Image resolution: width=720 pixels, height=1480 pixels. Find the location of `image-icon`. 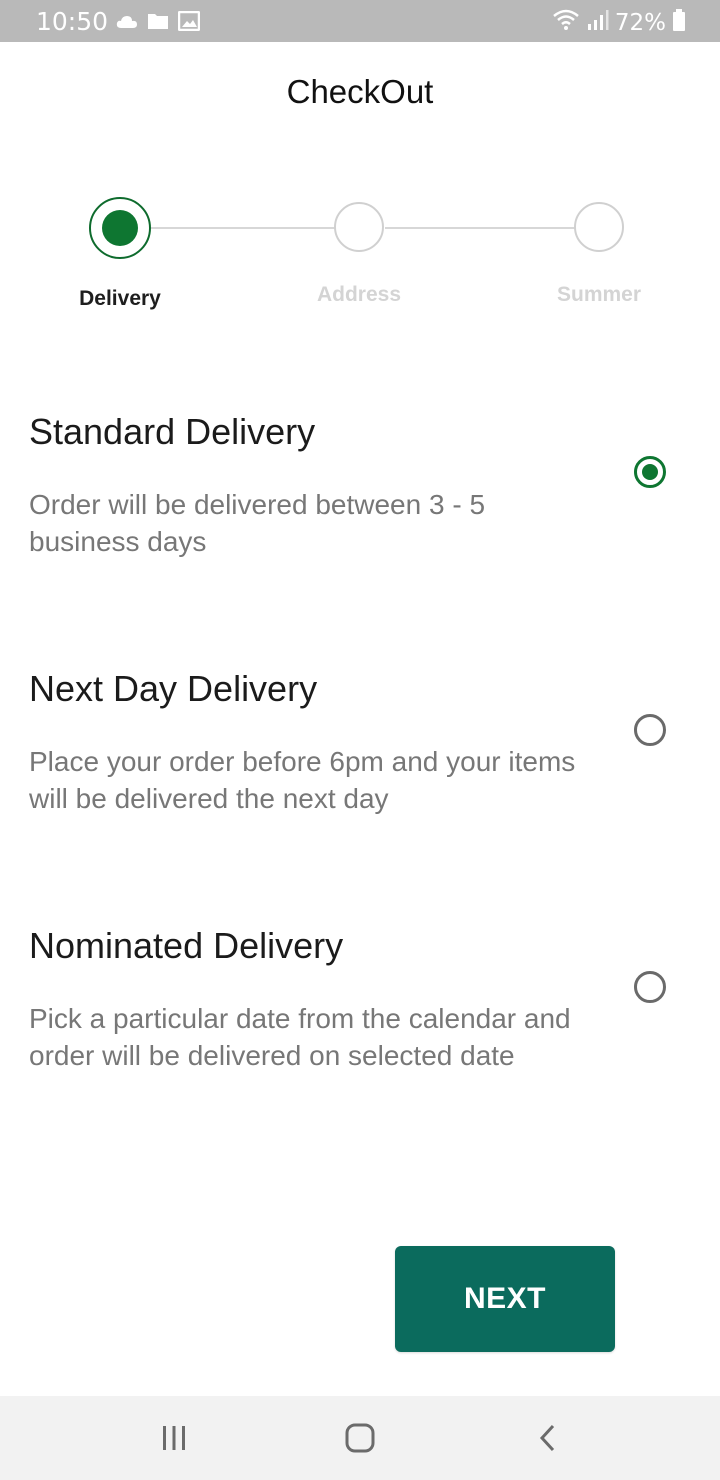

image-icon is located at coordinates (189, 22).